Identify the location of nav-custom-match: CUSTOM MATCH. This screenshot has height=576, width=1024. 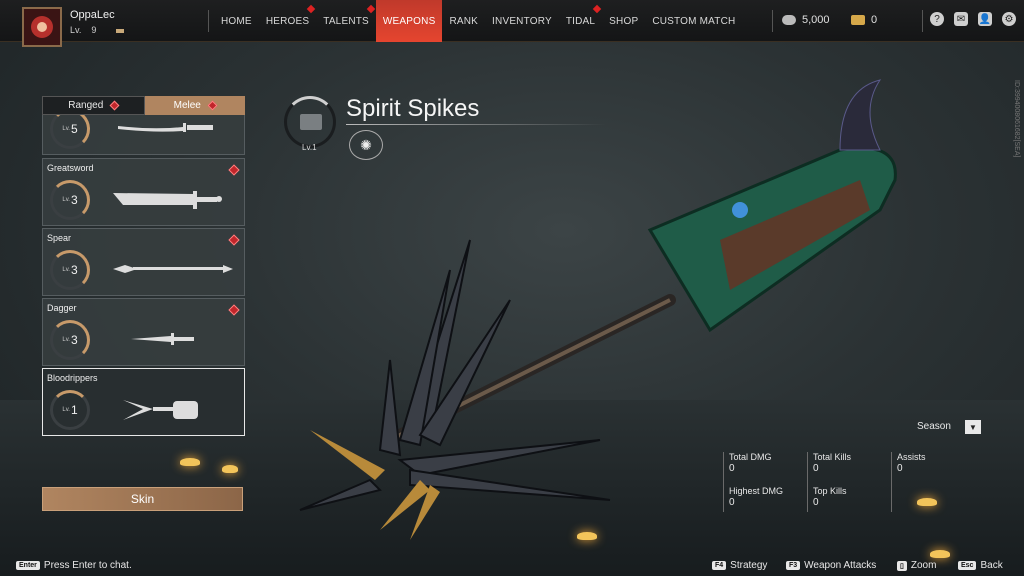
(693, 21).